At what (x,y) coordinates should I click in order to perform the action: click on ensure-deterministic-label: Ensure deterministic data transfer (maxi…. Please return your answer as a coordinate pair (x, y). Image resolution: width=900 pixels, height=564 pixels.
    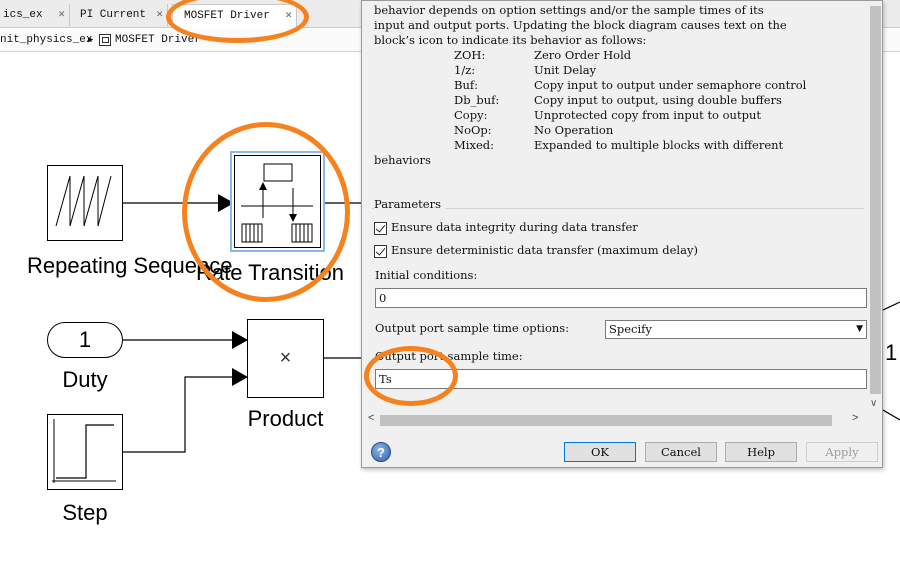
    Looking at the image, I should click on (544, 250).